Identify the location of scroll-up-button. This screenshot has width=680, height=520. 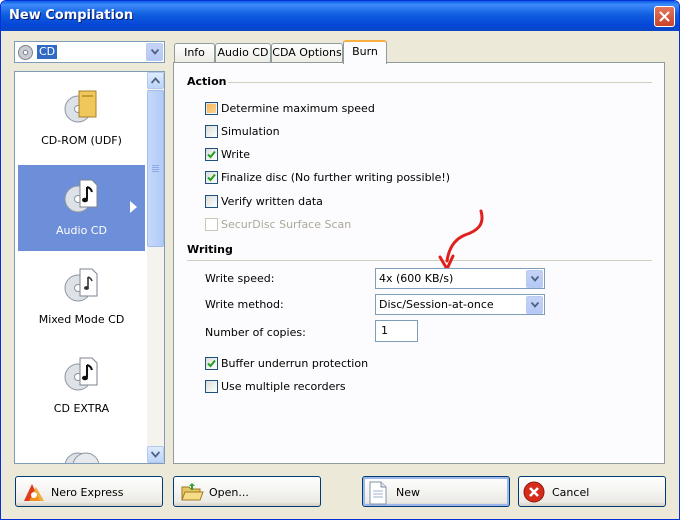
(155, 80).